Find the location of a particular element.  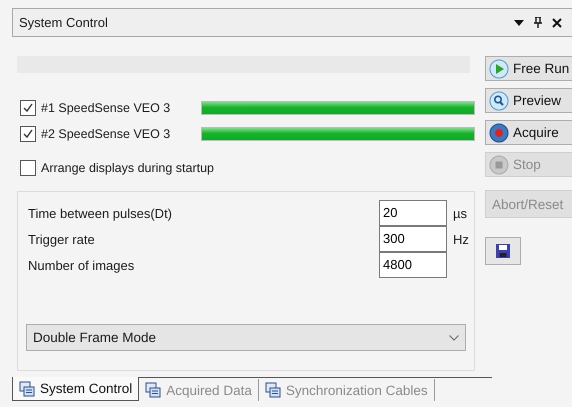

unit-label: µs is located at coordinates (460, 213).